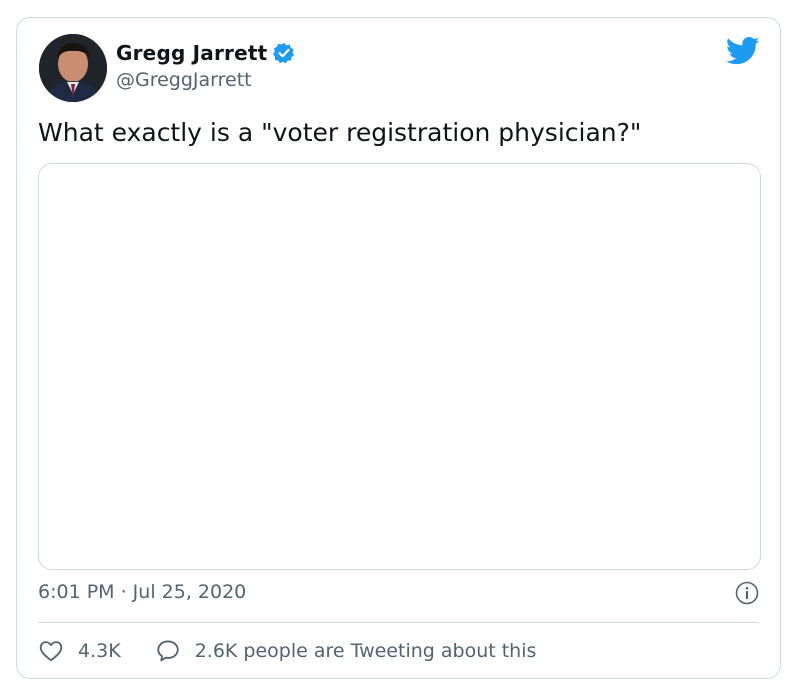 The height and width of the screenshot is (699, 800). What do you see at coordinates (747, 593) in the screenshot?
I see `info-icon` at bounding box center [747, 593].